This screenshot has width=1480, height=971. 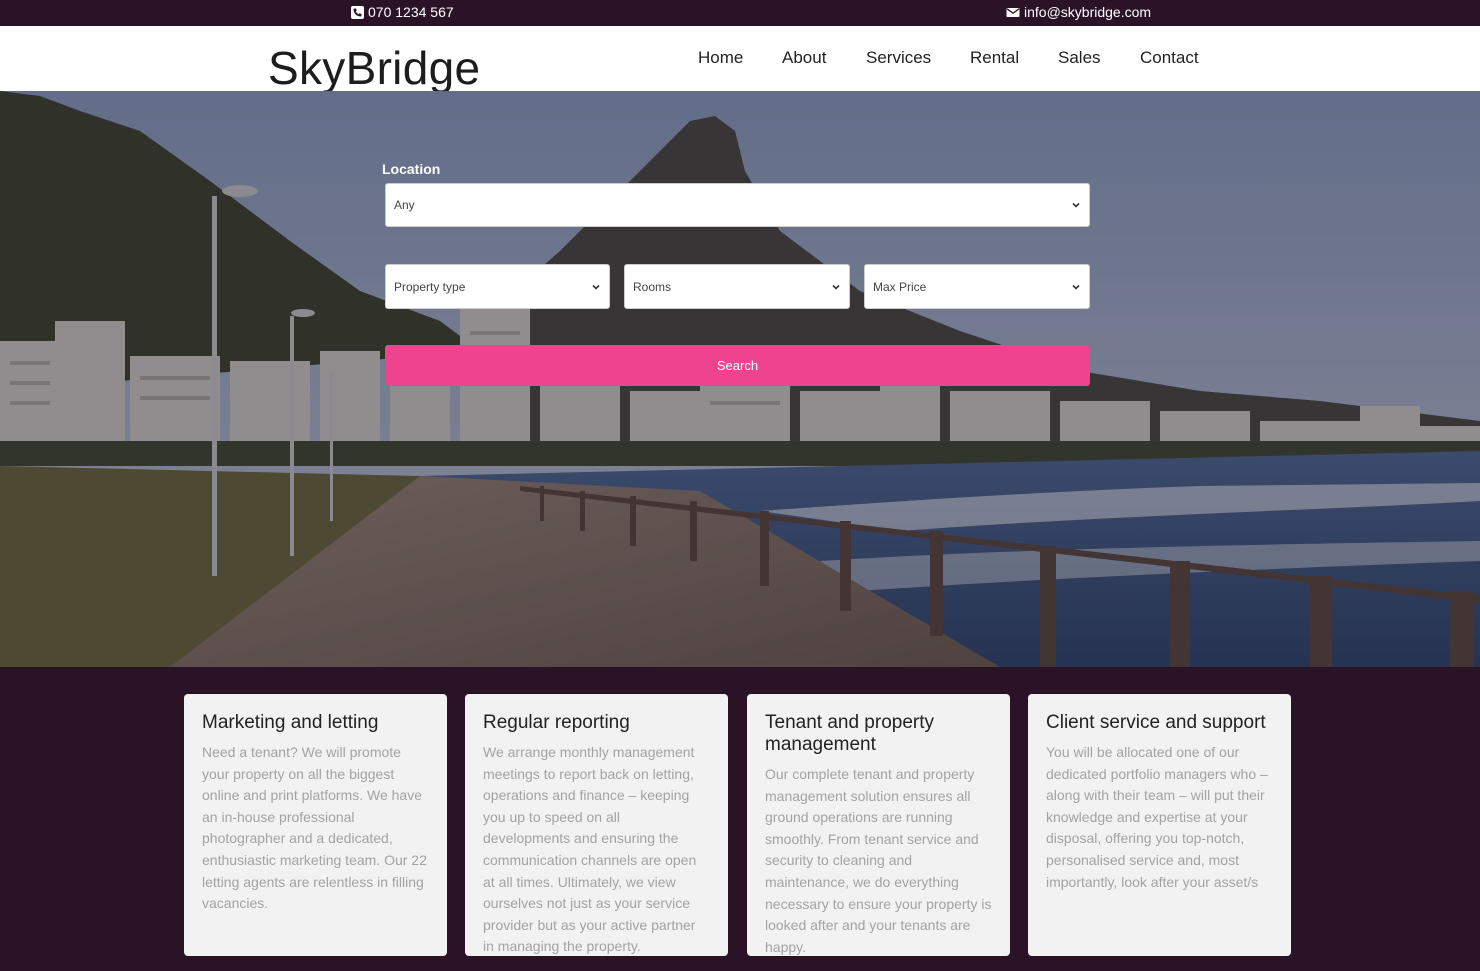 I want to click on card-title: Tenant and property management, so click(x=850, y=733).